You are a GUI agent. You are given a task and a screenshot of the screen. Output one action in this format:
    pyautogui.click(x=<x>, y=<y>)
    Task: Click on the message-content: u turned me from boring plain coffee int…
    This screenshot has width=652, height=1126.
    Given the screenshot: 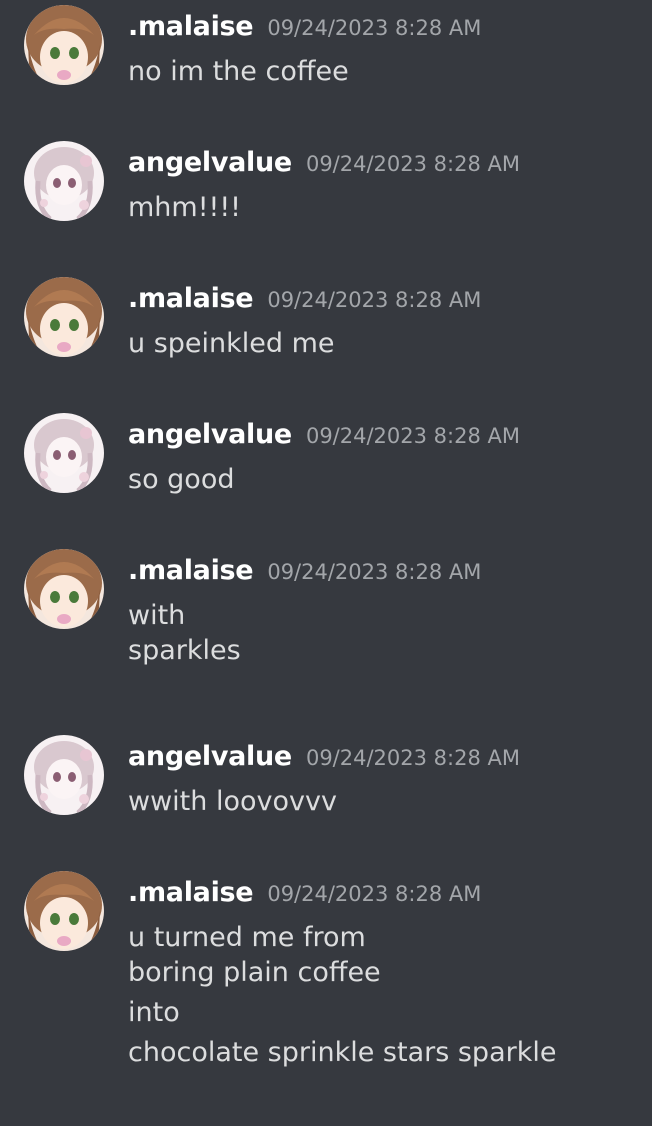 What is the action you would take?
    pyautogui.click(x=342, y=998)
    